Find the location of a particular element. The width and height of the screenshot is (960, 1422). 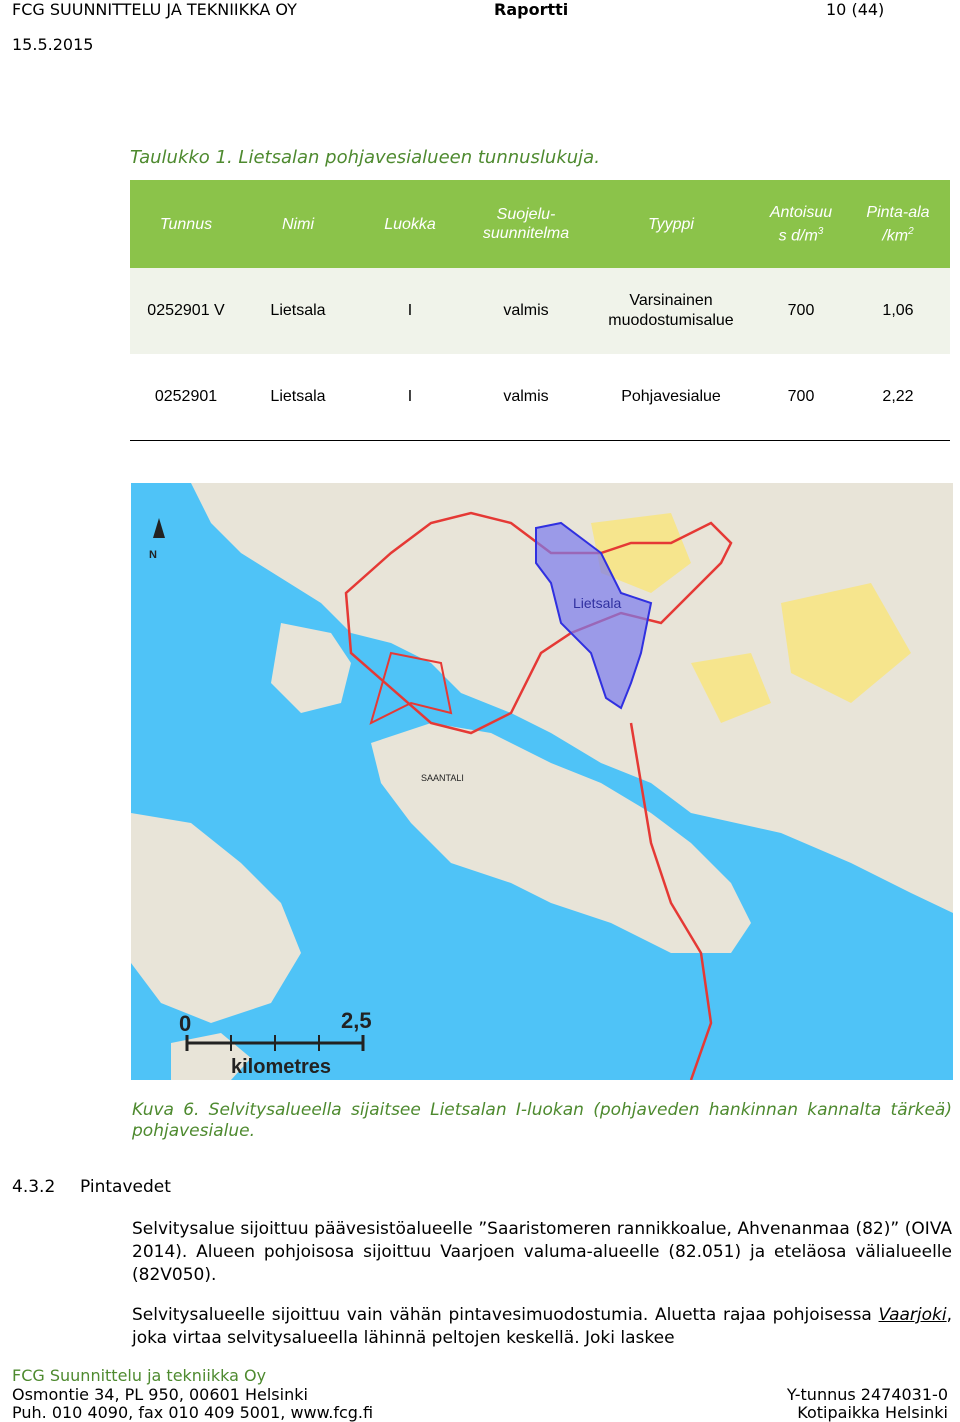

col-header-tunnus: Tunnus is located at coordinates (186, 224).